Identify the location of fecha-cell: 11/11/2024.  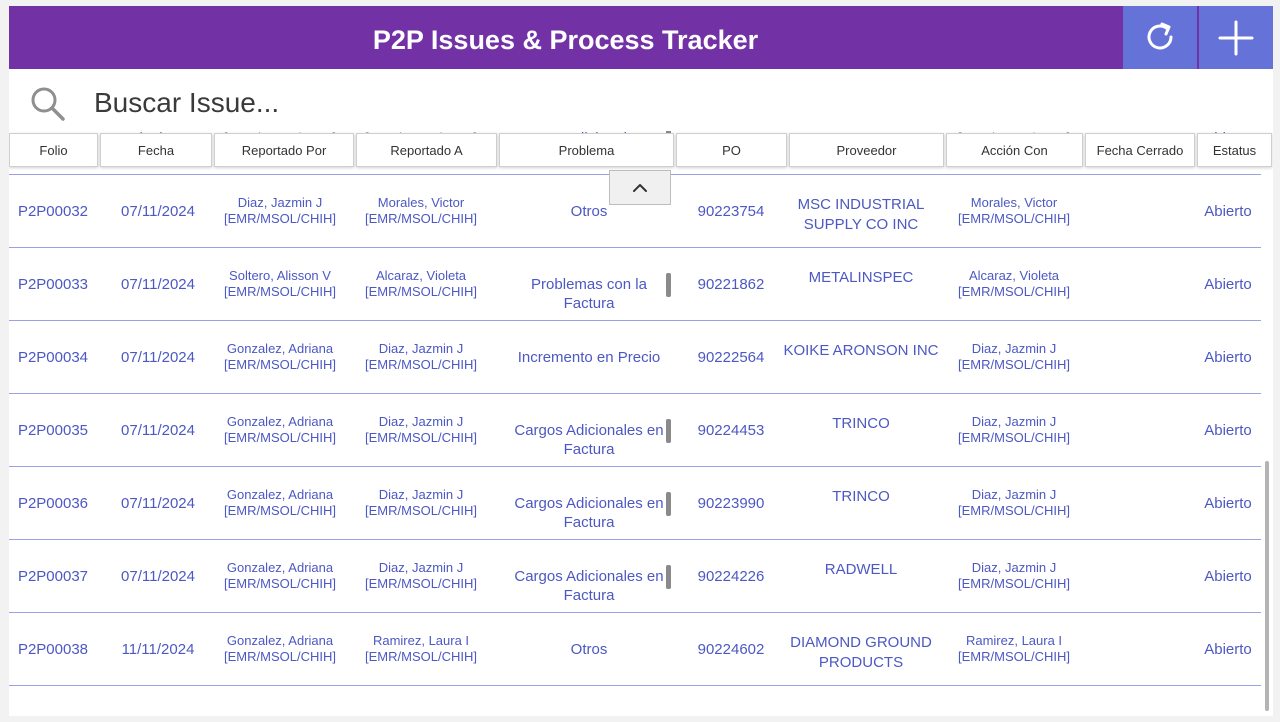
(158, 649).